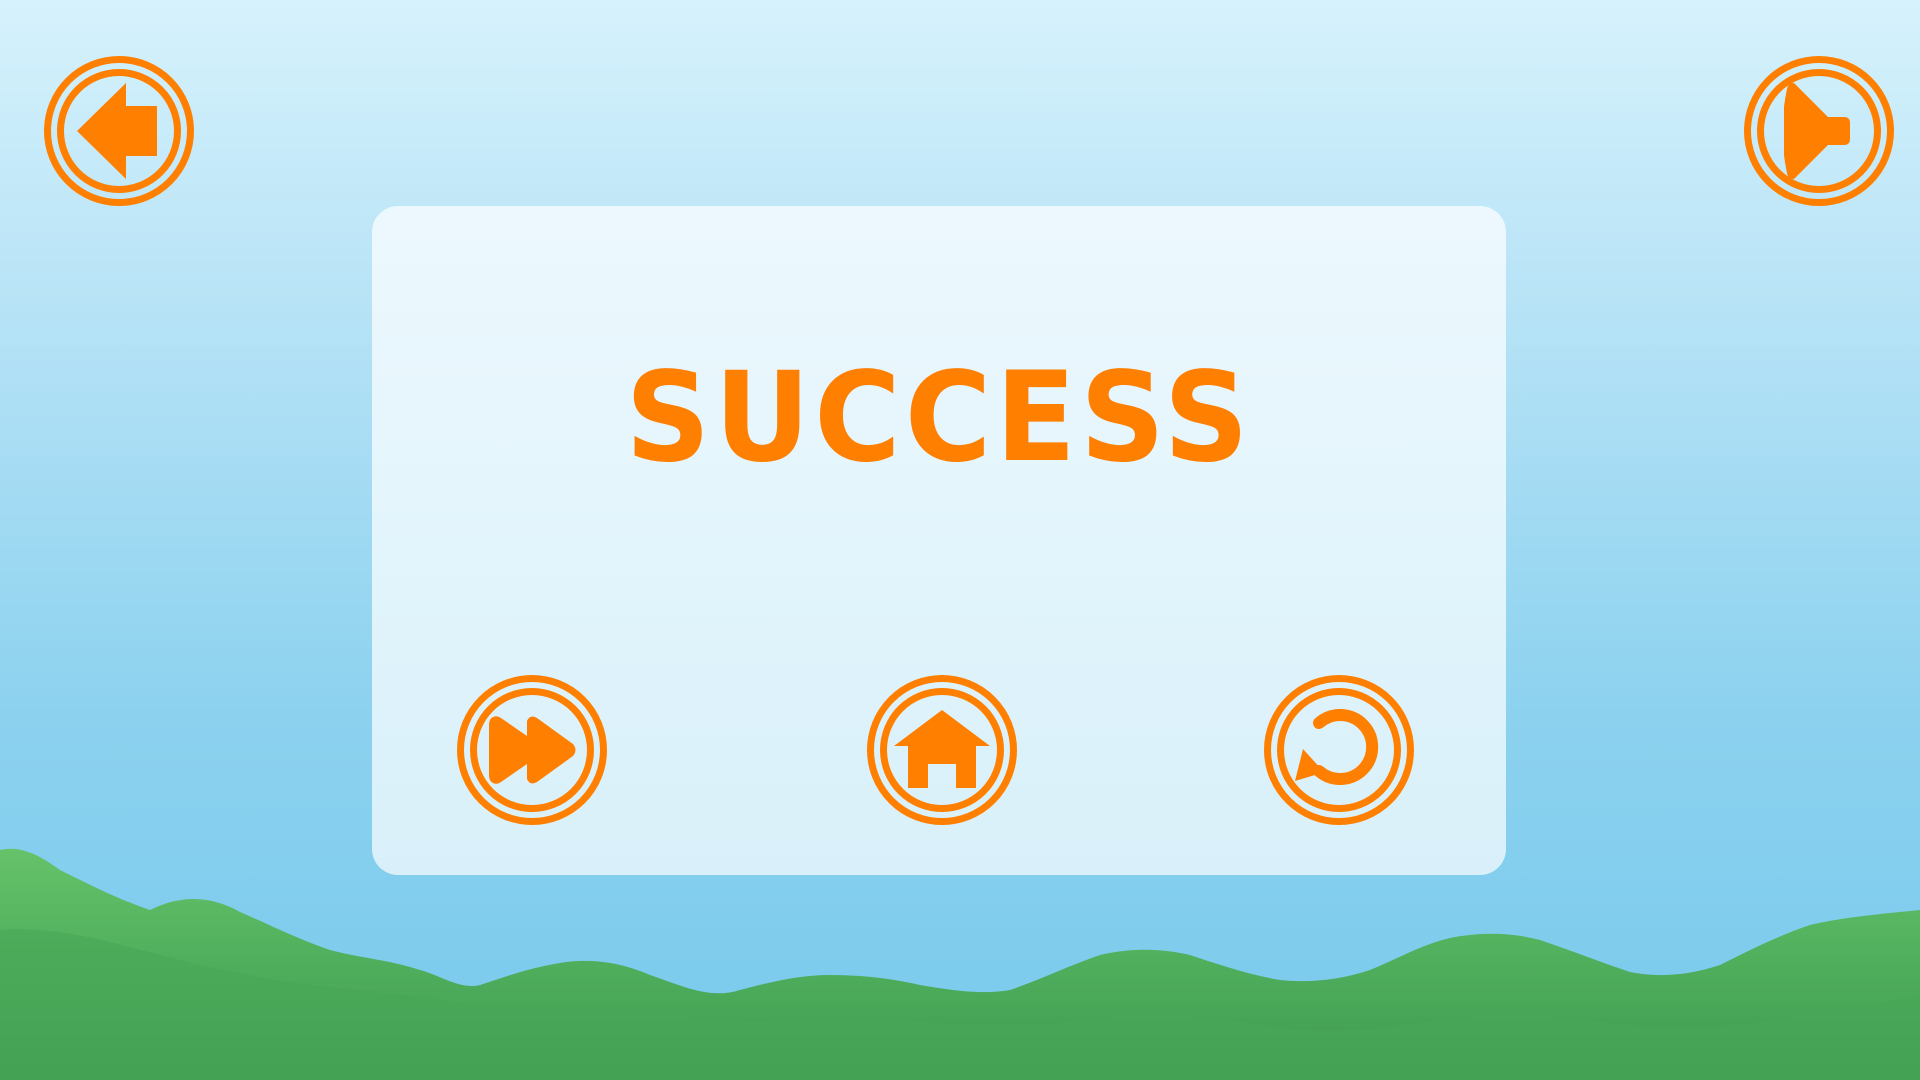 The width and height of the screenshot is (1920, 1080). I want to click on fast-forward-icon, so click(532, 750).